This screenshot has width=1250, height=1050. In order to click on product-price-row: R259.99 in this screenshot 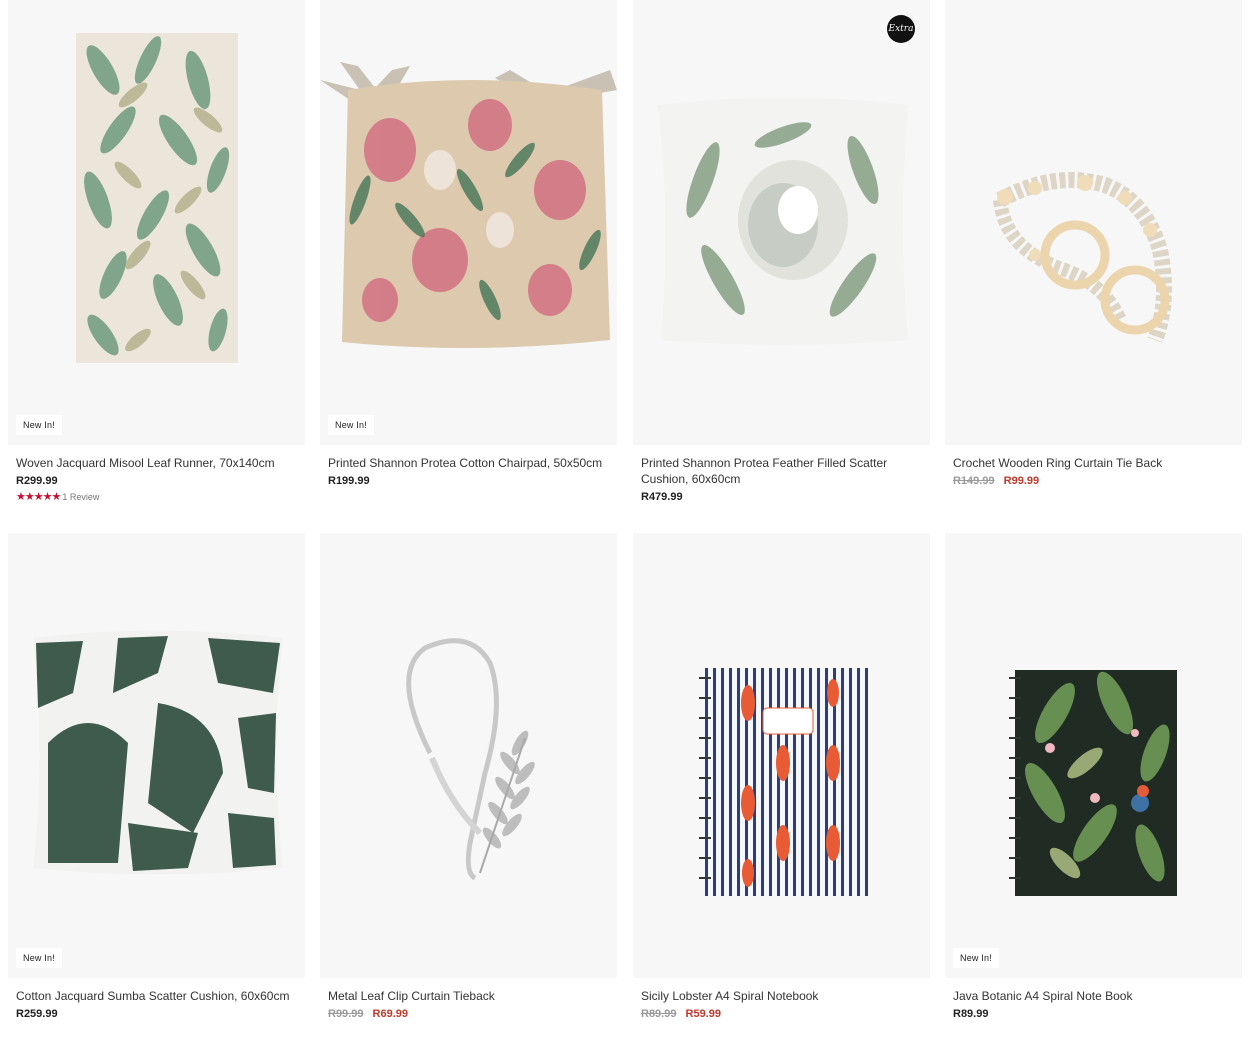, I will do `click(156, 1014)`.